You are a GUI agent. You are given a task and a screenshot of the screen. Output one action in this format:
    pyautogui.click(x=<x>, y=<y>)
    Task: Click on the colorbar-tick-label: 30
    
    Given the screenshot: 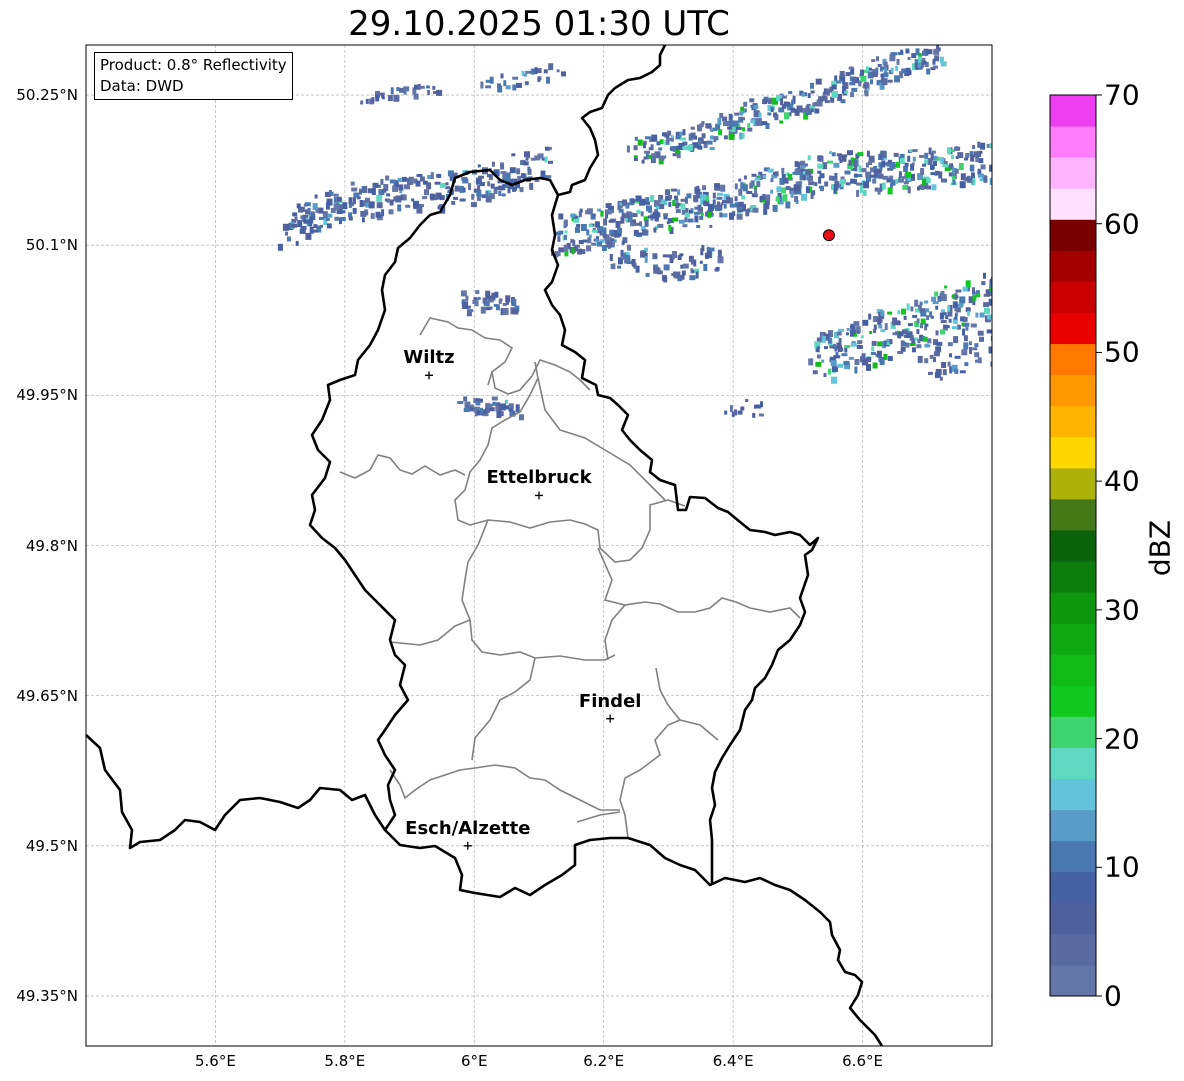 What is the action you would take?
    pyautogui.click(x=1122, y=610)
    